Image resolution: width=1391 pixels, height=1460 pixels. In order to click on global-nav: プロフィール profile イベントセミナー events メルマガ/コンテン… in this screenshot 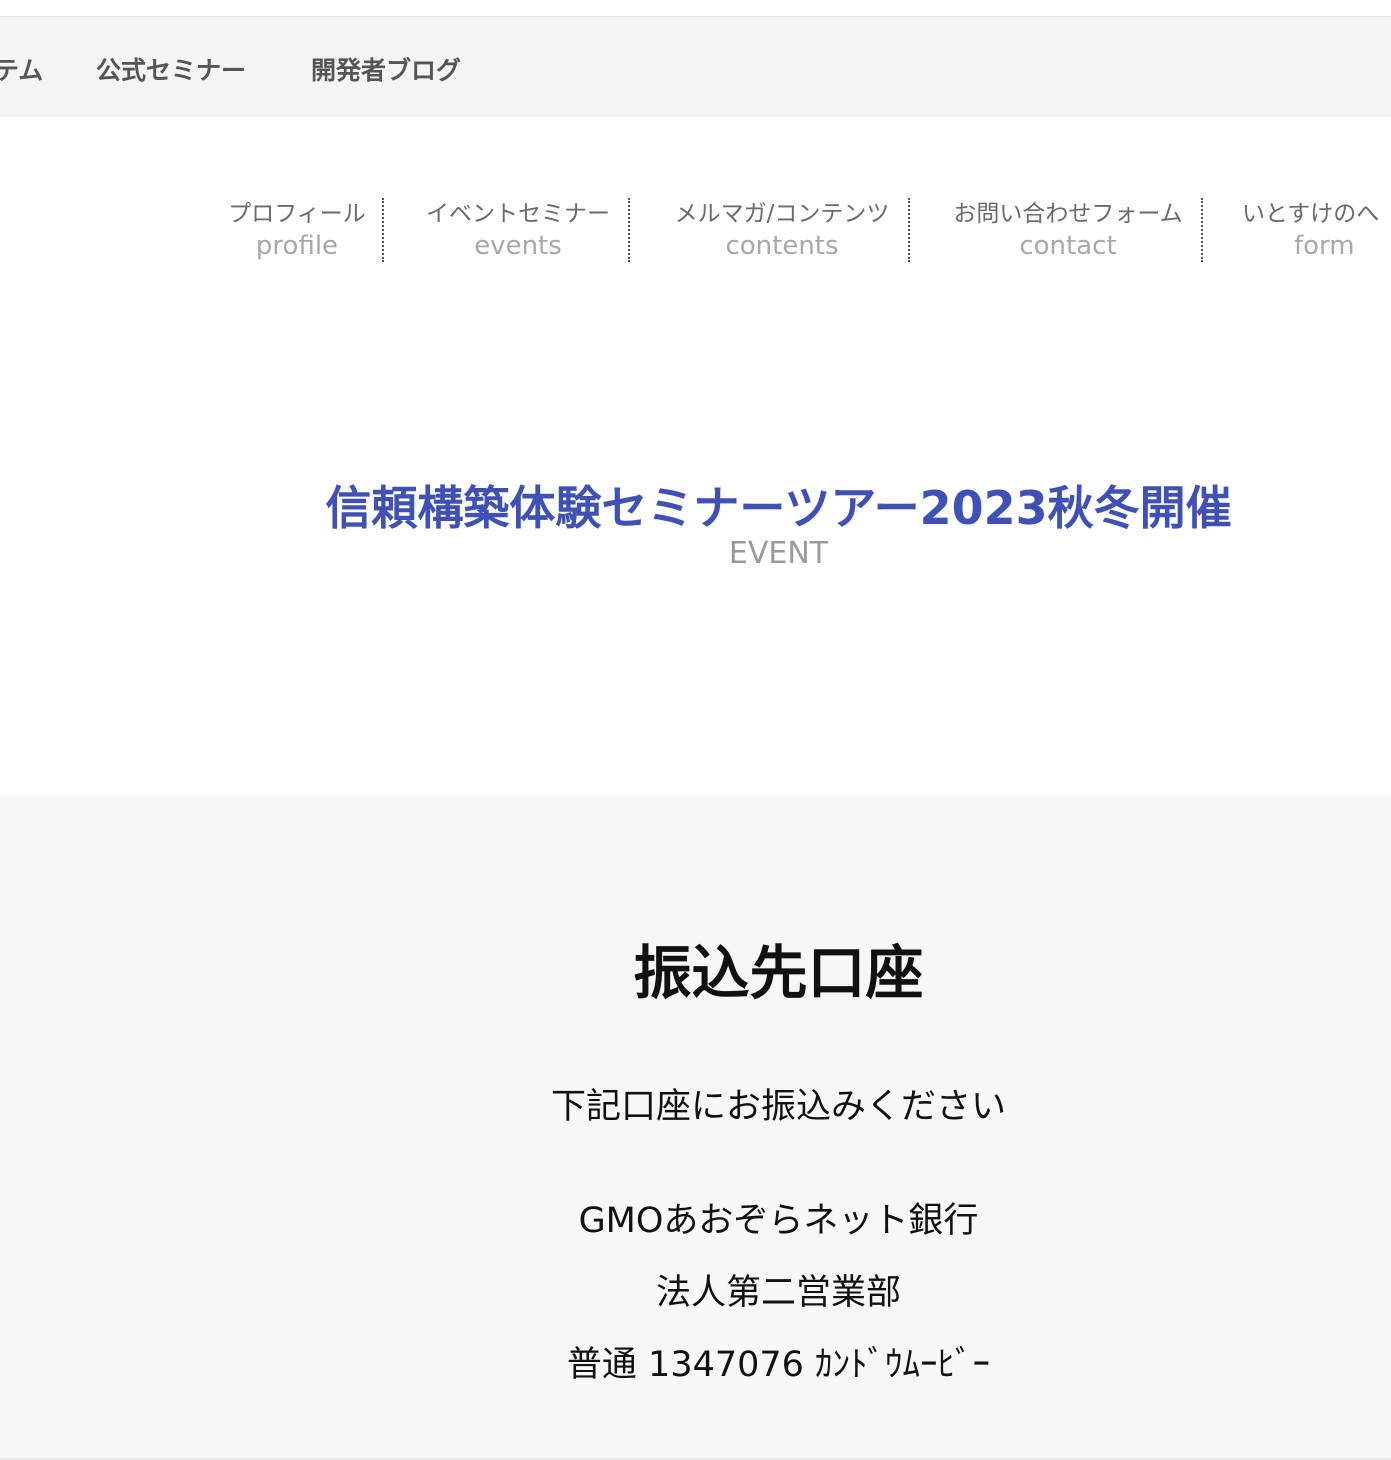, I will do `click(695, 230)`.